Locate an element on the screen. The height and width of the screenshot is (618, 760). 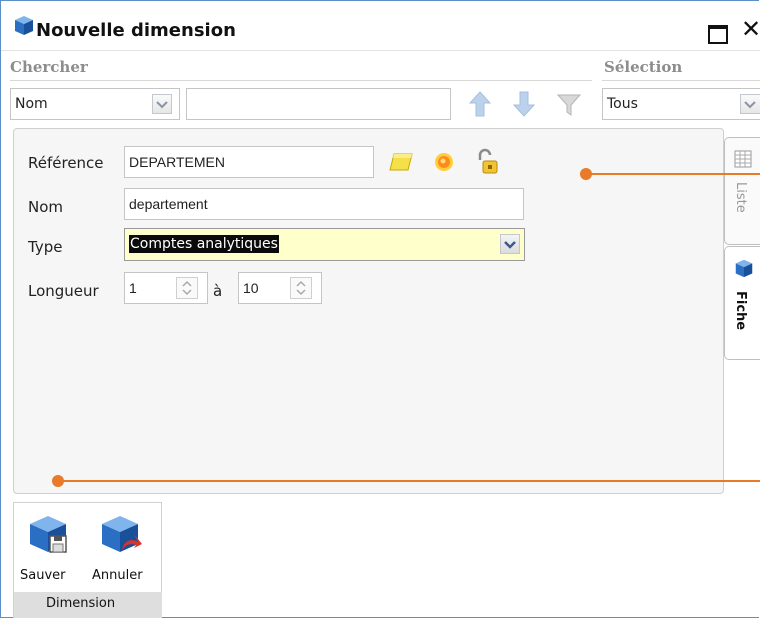
grid-icon is located at coordinates (743, 159).